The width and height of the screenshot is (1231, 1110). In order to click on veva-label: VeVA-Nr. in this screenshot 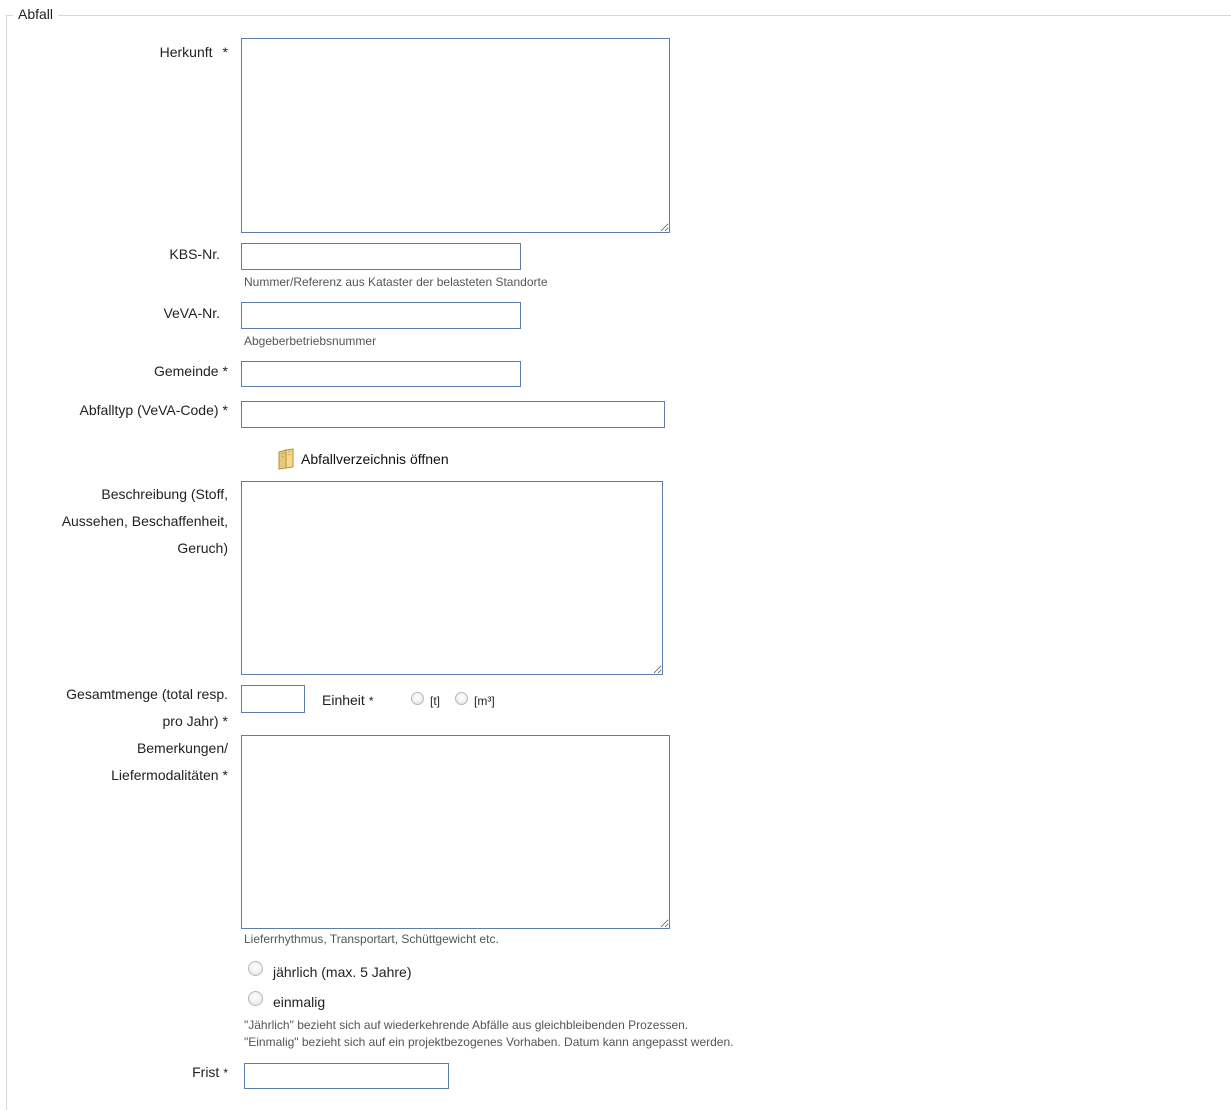, I will do `click(191, 313)`.